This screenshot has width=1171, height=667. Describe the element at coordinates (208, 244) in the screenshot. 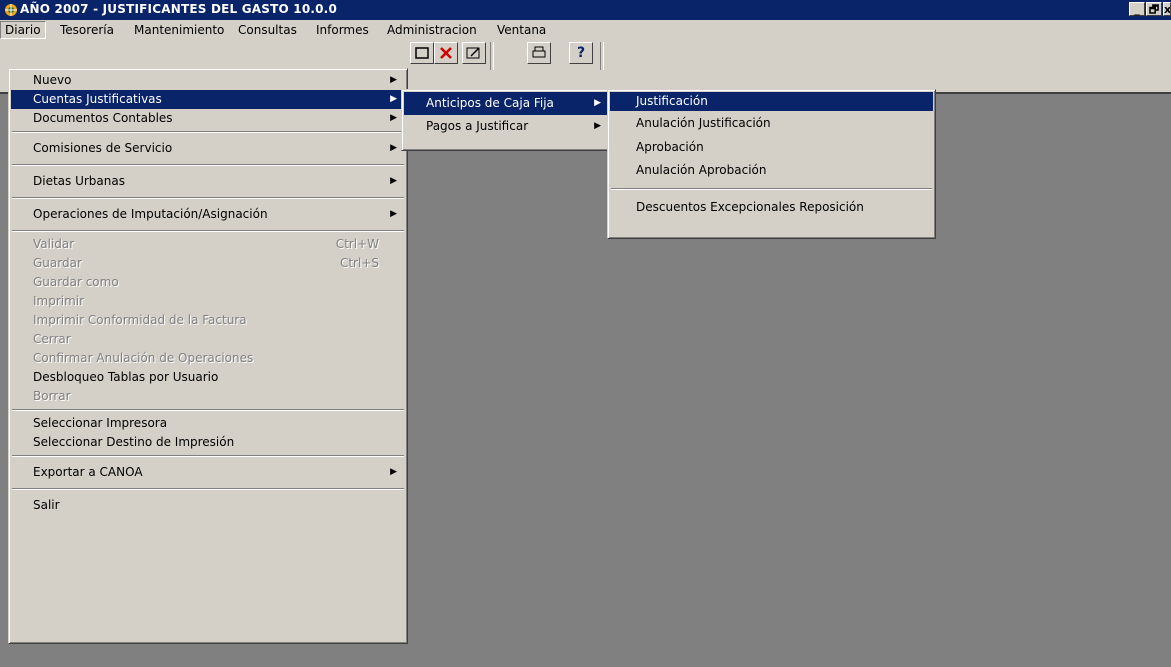

I see `menu-item-validar: Validar Ctrl+W` at that location.